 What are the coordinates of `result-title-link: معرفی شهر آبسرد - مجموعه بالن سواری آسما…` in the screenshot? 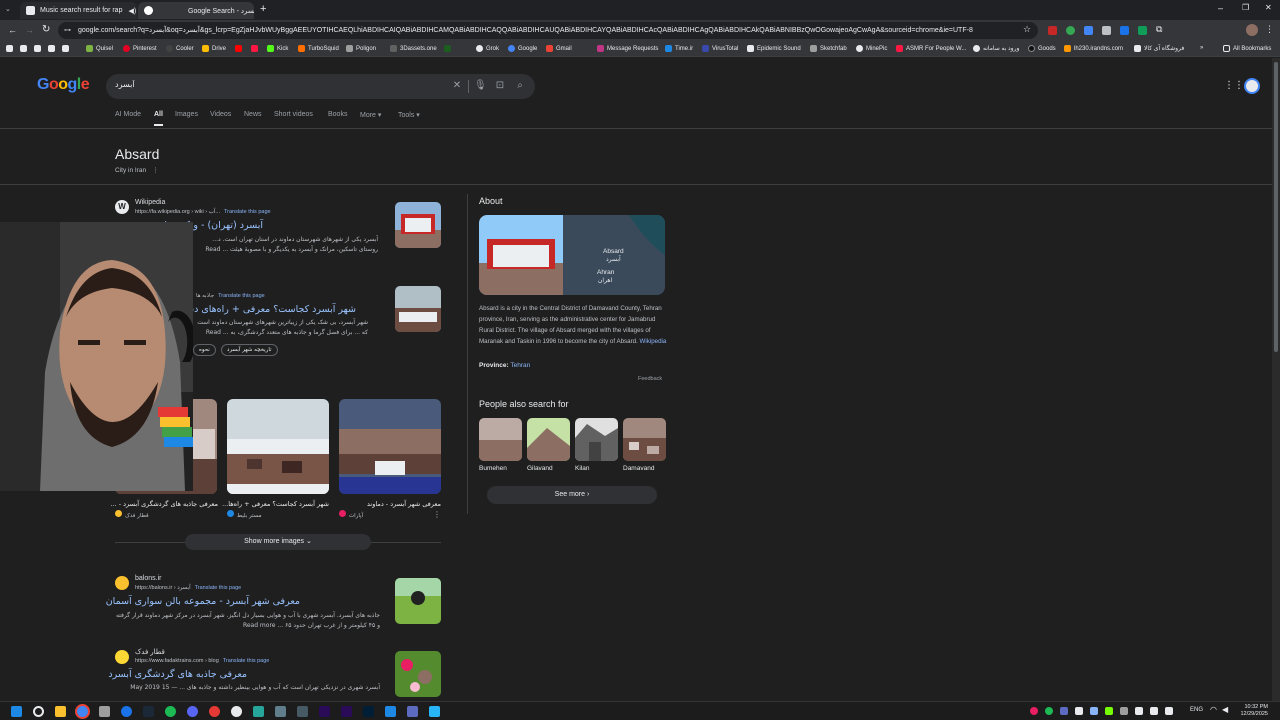 It's located at (203, 601).